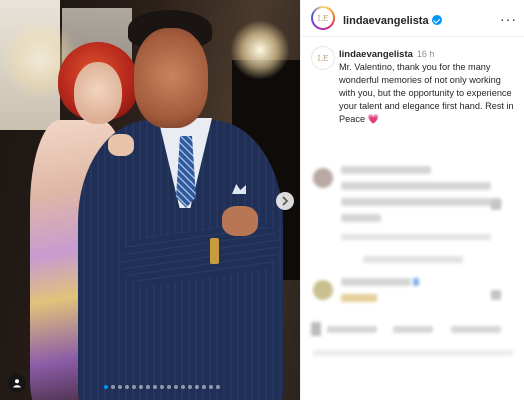 This screenshot has height=400, width=524. What do you see at coordinates (98, 93) in the screenshot?
I see `woman-face` at bounding box center [98, 93].